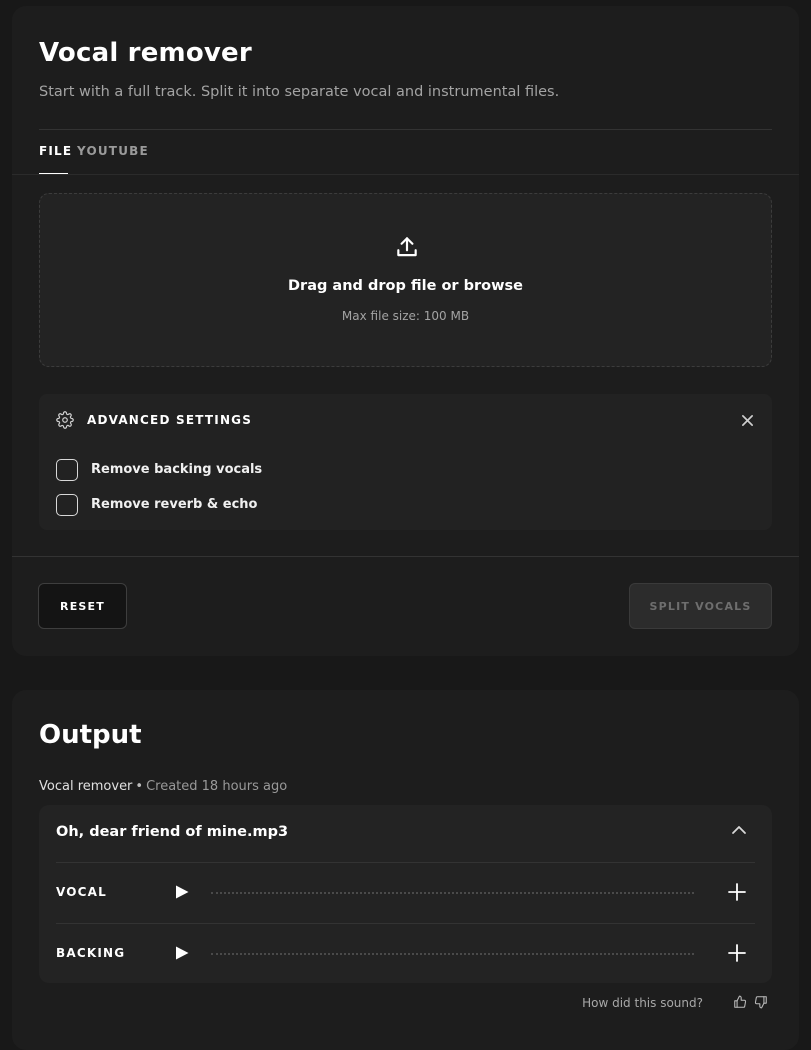  I want to click on remove-reverb-echo-checkbox, so click(67, 505).